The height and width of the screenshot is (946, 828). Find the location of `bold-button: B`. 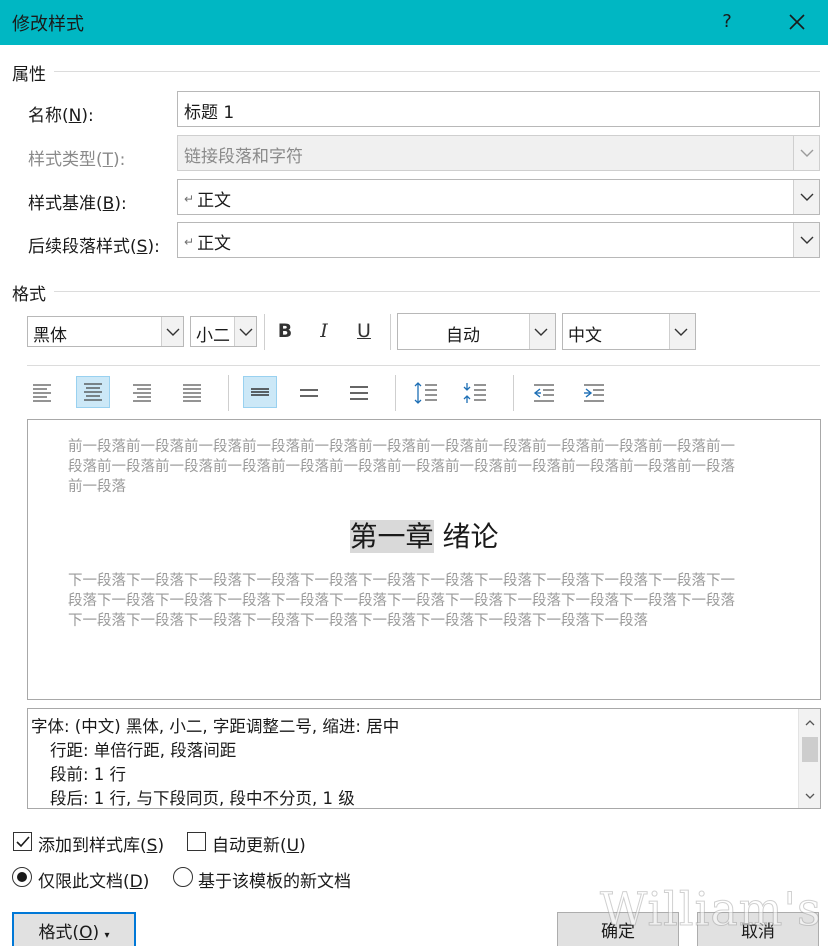

bold-button: B is located at coordinates (285, 331).